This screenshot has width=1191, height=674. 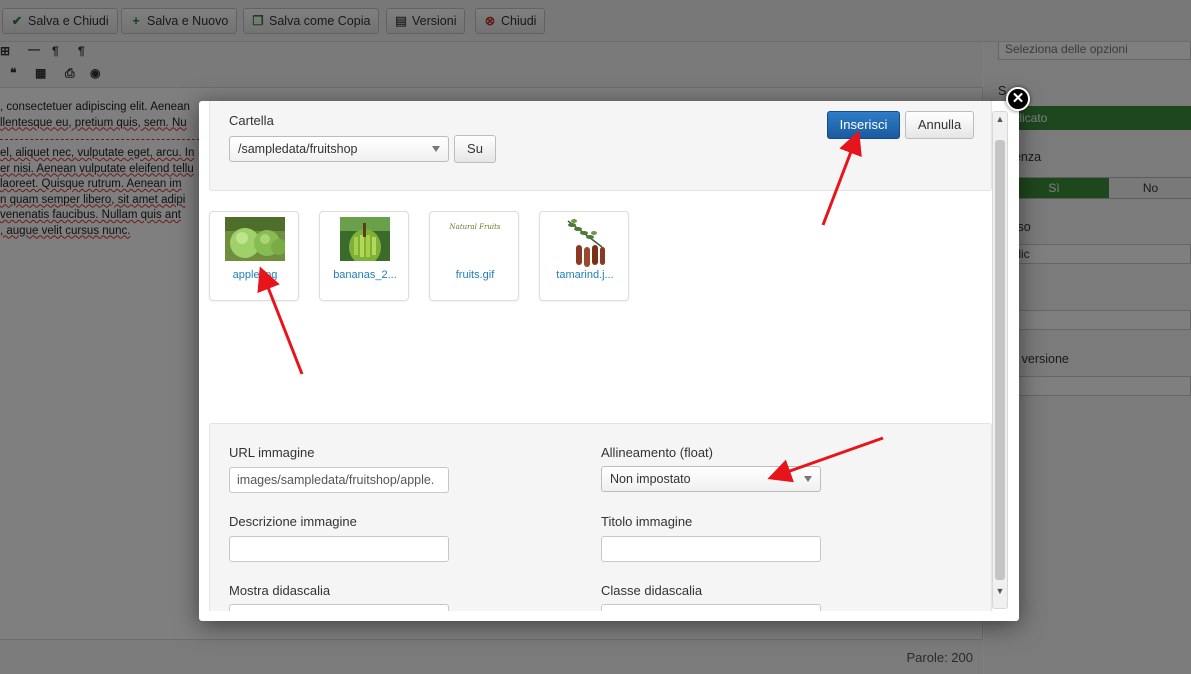 What do you see at coordinates (365, 239) in the screenshot?
I see `bananas-image` at bounding box center [365, 239].